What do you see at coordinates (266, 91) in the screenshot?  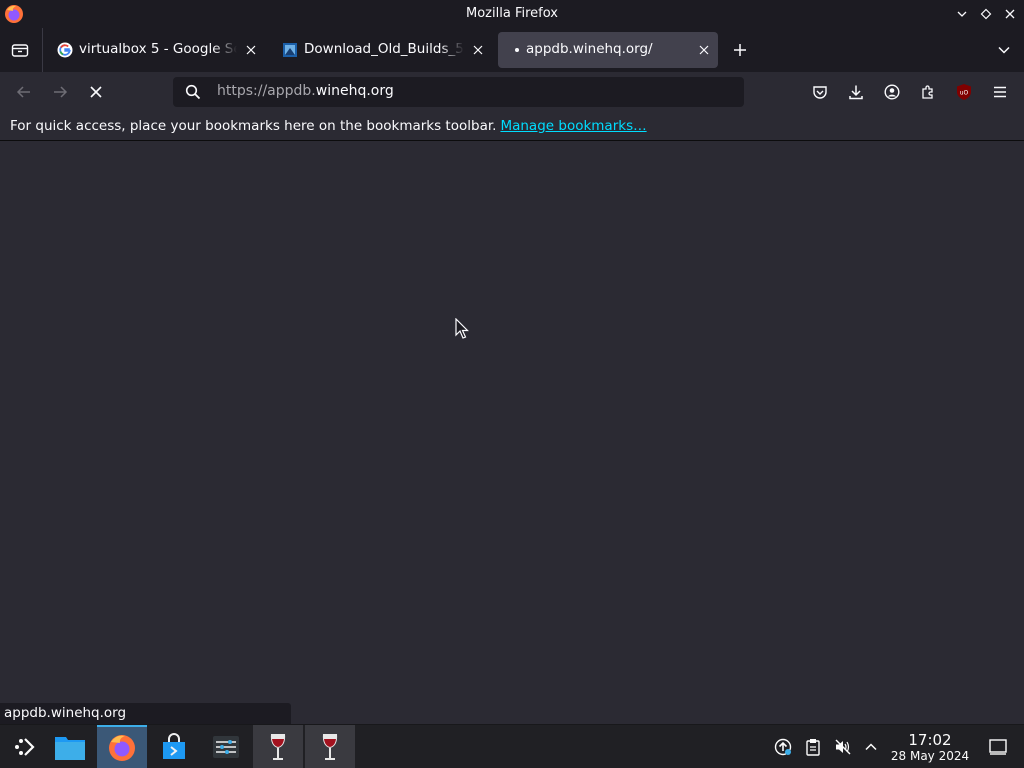 I see `url-prefix: https://appdb.` at bounding box center [266, 91].